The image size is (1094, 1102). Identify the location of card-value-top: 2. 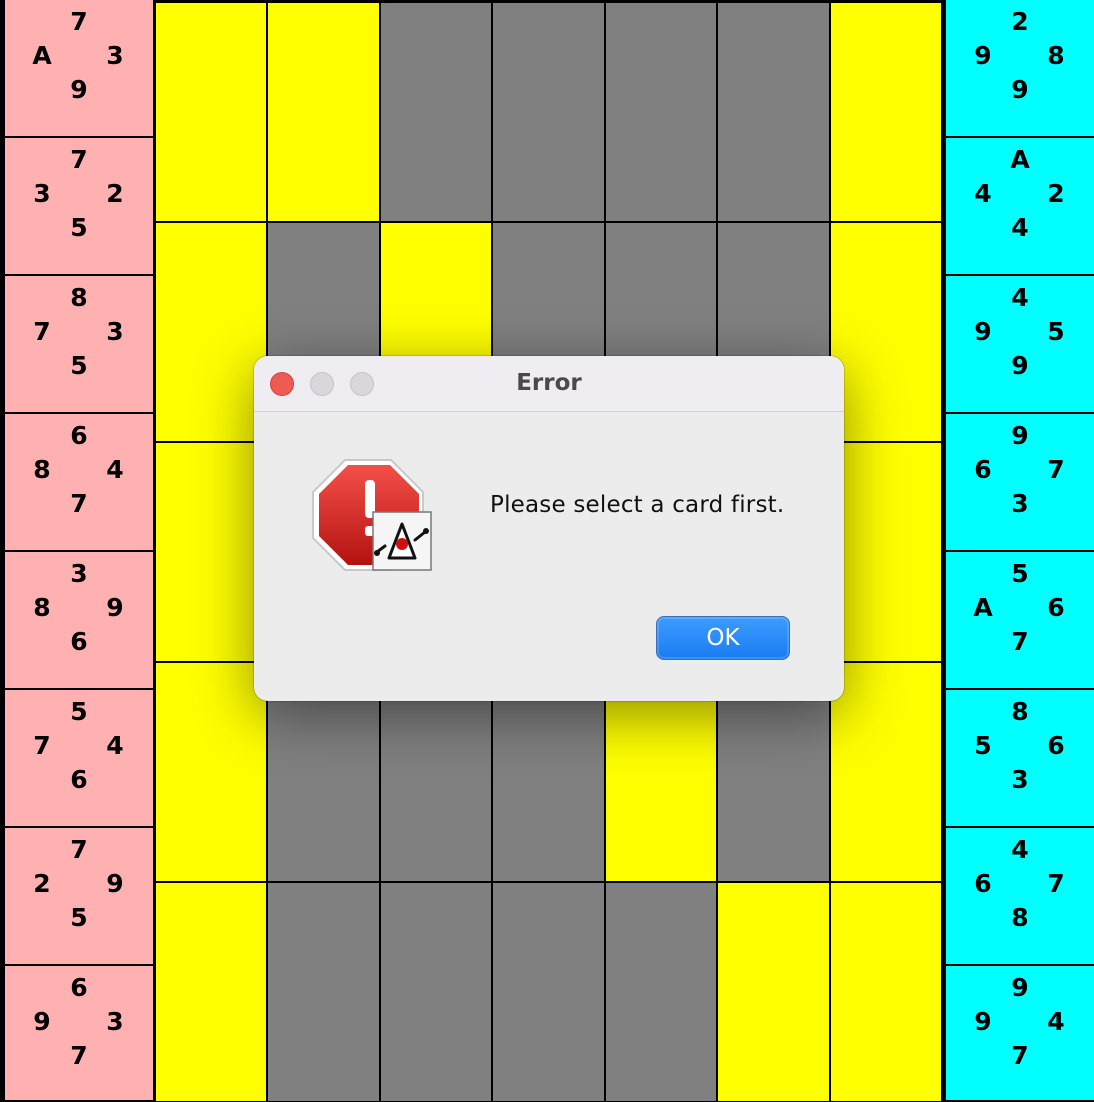
(1020, 21).